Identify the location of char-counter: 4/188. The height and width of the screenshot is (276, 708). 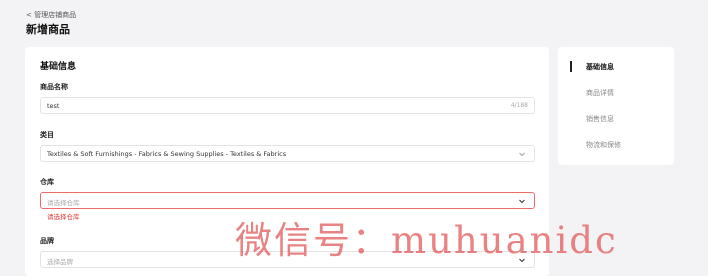
(519, 105).